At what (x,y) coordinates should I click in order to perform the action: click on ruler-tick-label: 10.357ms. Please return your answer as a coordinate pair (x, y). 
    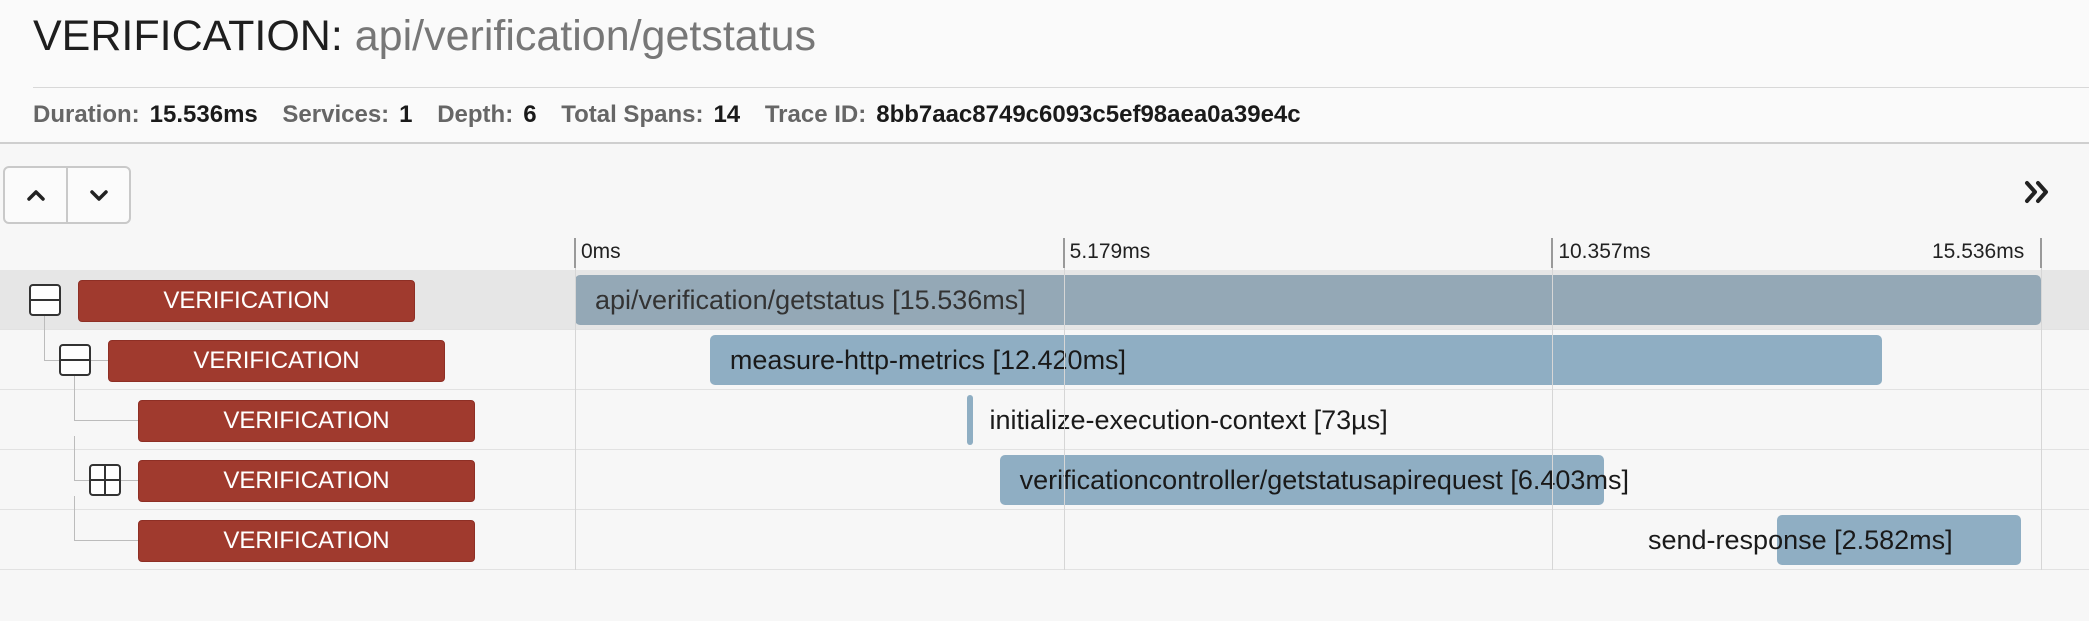
    Looking at the image, I should click on (1604, 251).